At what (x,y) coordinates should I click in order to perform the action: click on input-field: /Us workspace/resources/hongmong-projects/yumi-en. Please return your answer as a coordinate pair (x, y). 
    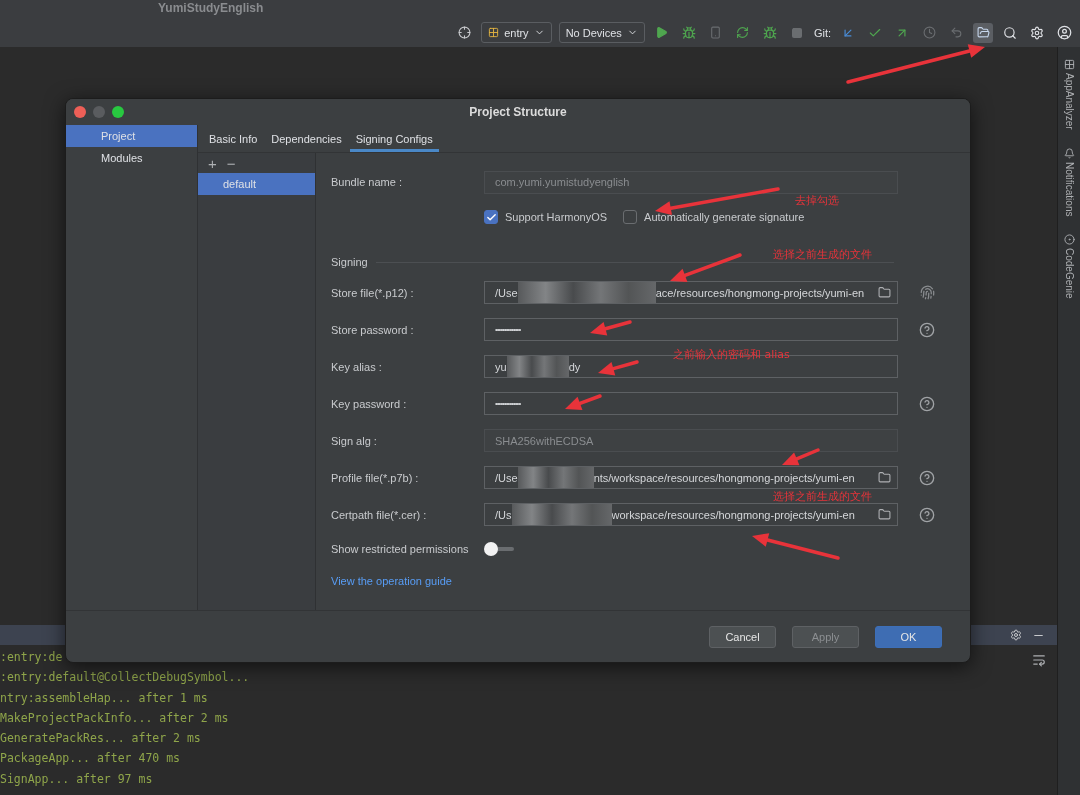
    Looking at the image, I should click on (691, 514).